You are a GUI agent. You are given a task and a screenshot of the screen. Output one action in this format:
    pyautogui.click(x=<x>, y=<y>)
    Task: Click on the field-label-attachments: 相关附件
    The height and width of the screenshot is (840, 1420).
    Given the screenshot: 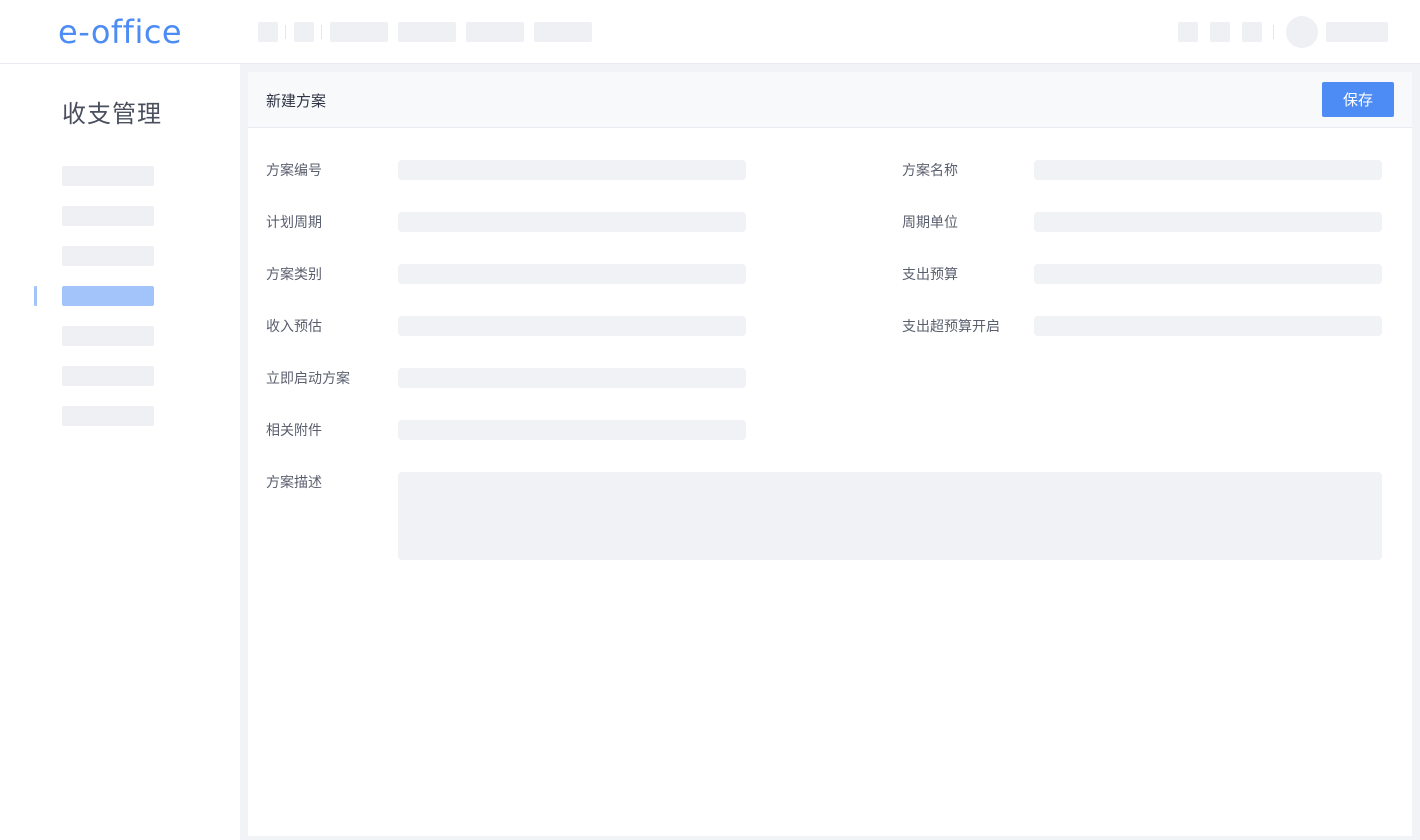 What is the action you would take?
    pyautogui.click(x=294, y=431)
    